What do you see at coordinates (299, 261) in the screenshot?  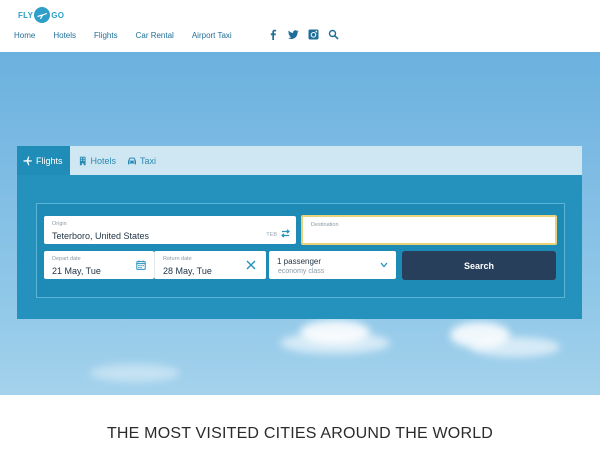 I see `passengers-value: 1 passenger` at bounding box center [299, 261].